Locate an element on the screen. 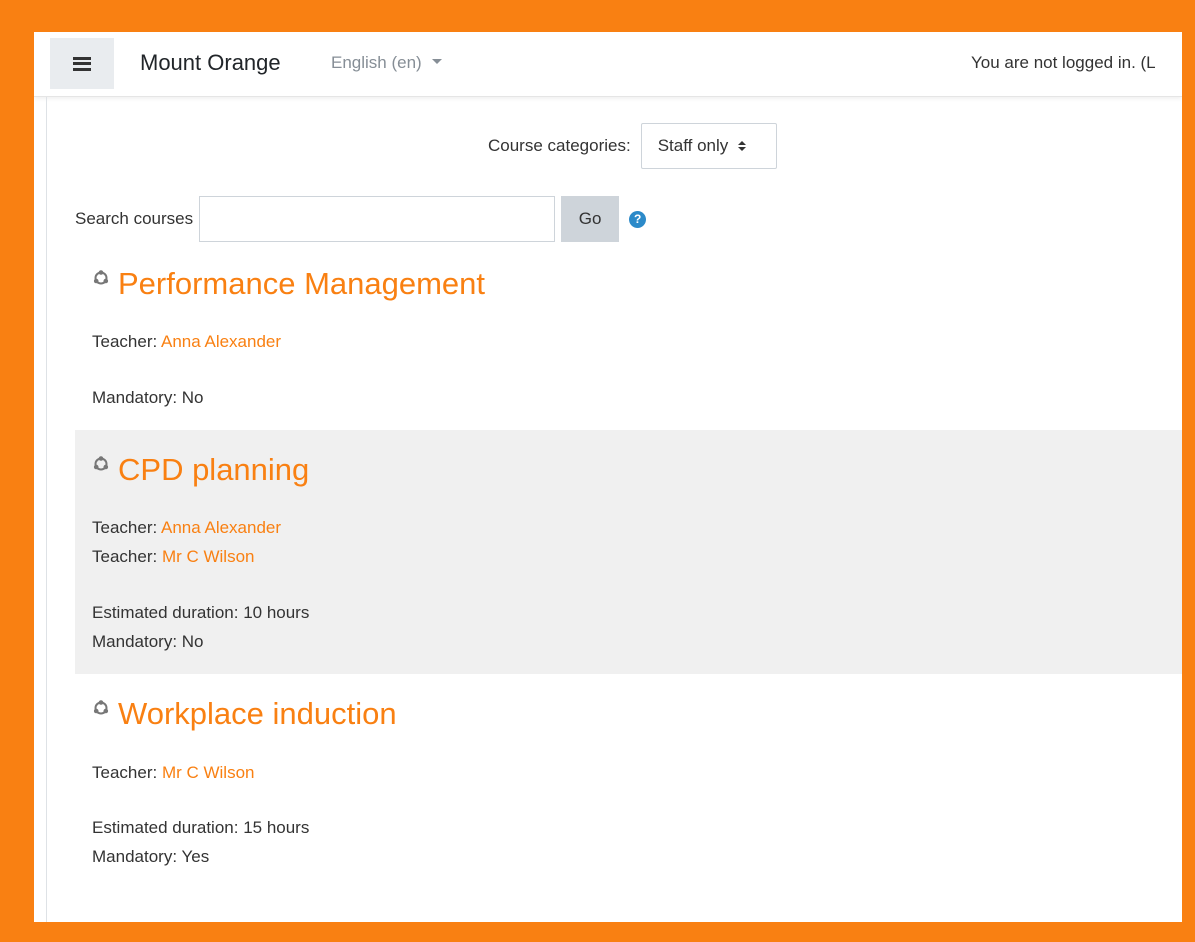  course-duration: Estimated duration: 15 hours is located at coordinates (201, 827).